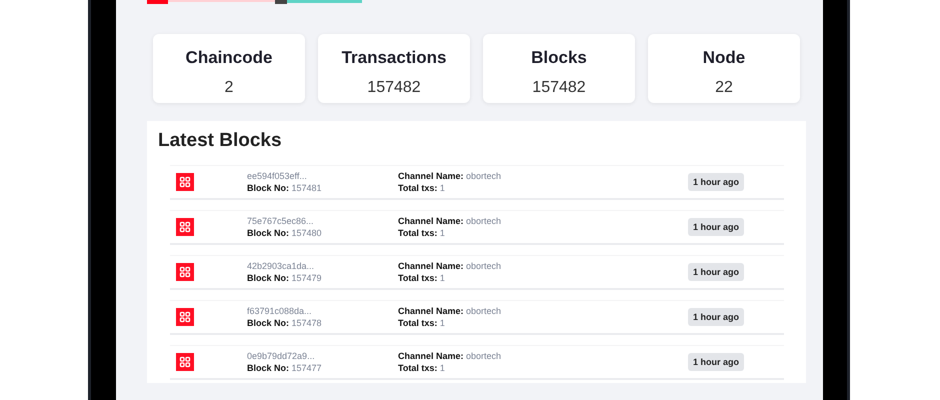 The width and height of the screenshot is (940, 400). What do you see at coordinates (724, 58) in the screenshot?
I see `stat-label: Node` at bounding box center [724, 58].